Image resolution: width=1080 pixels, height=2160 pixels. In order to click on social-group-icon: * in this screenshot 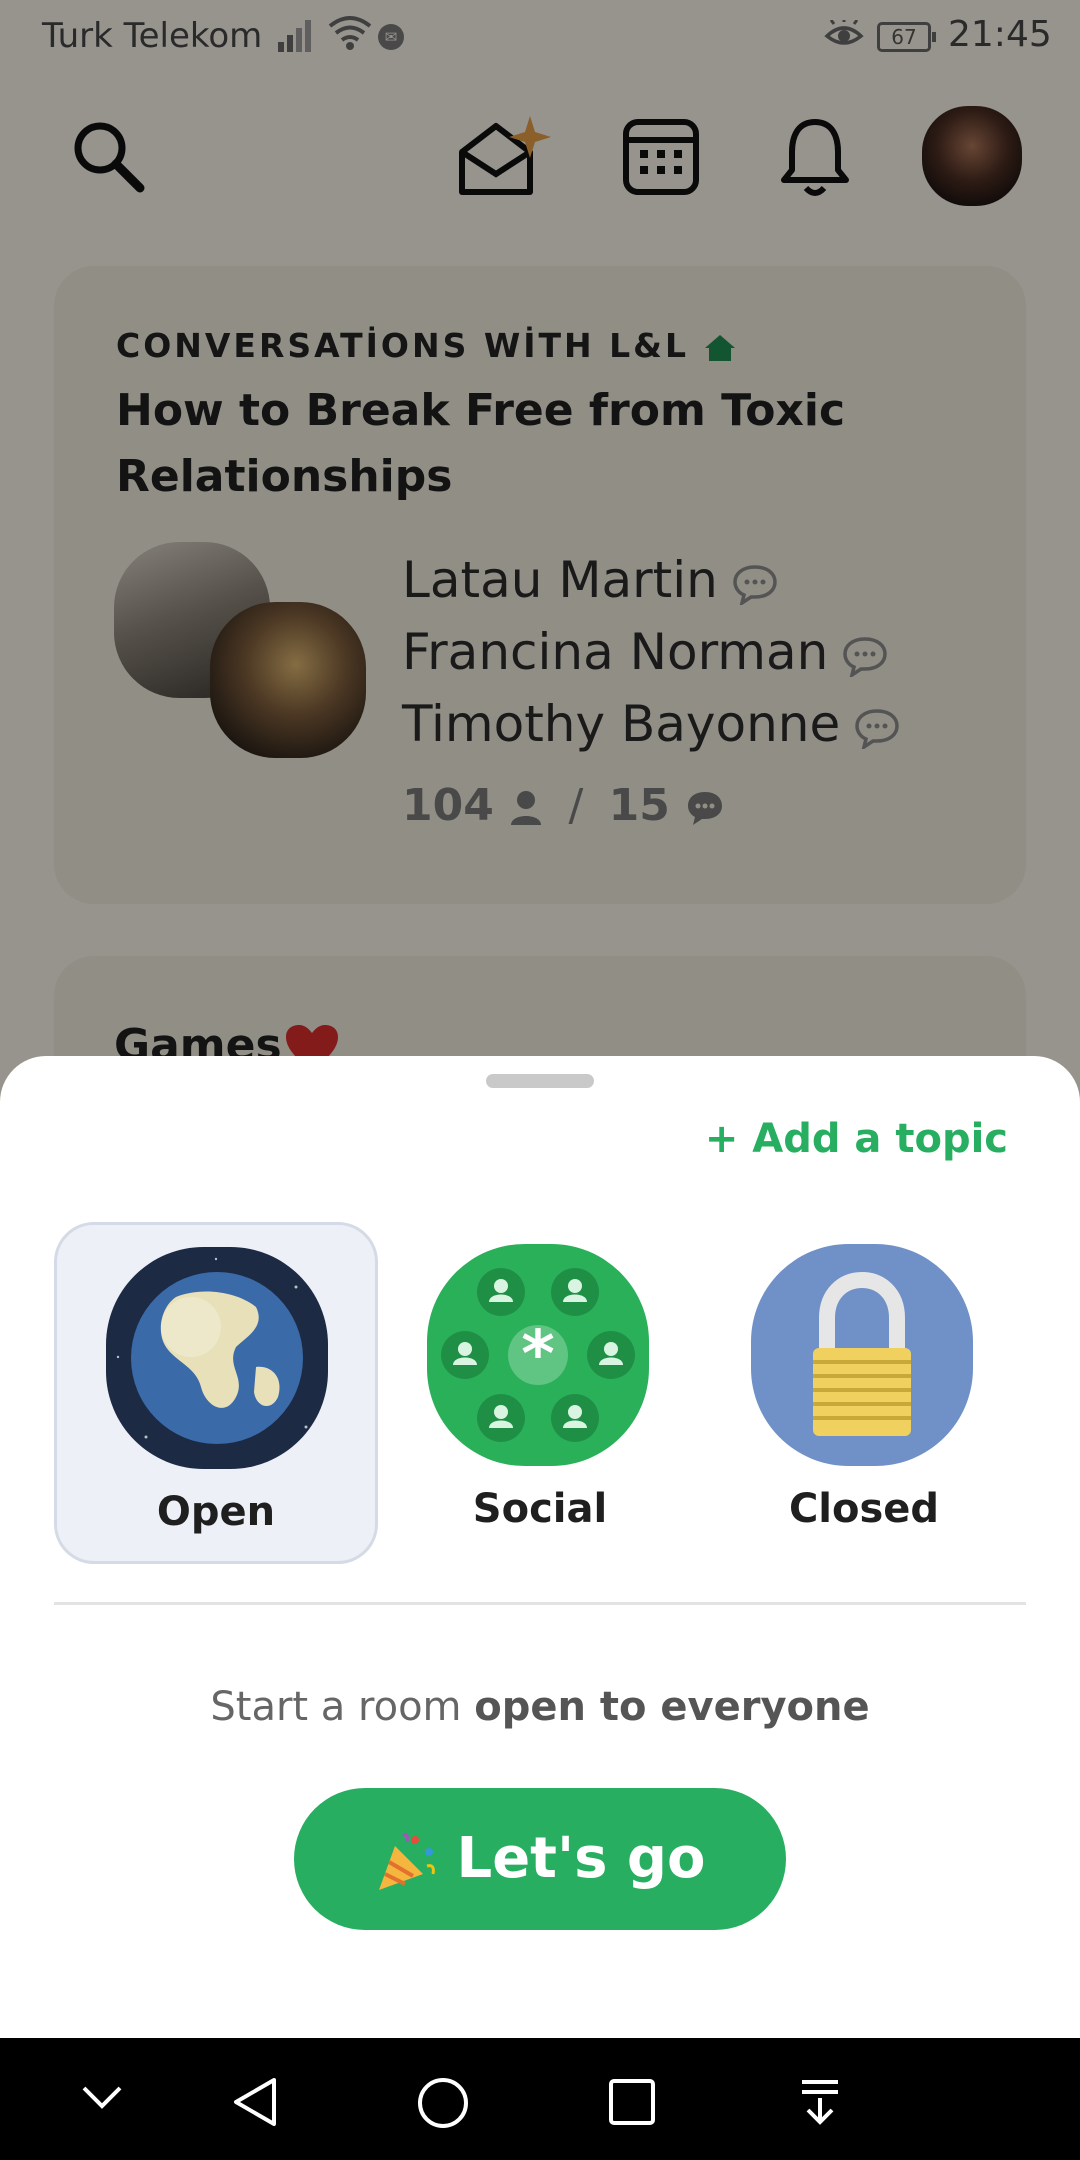, I will do `click(538, 1355)`.